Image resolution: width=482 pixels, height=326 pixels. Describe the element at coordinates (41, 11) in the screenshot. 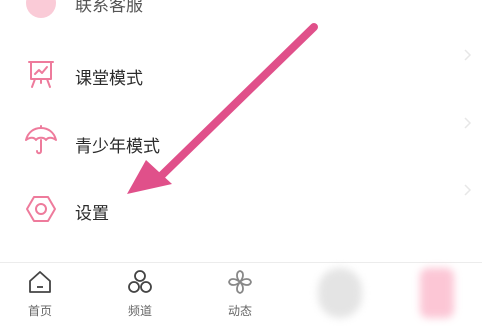

I see `headset-icon` at that location.